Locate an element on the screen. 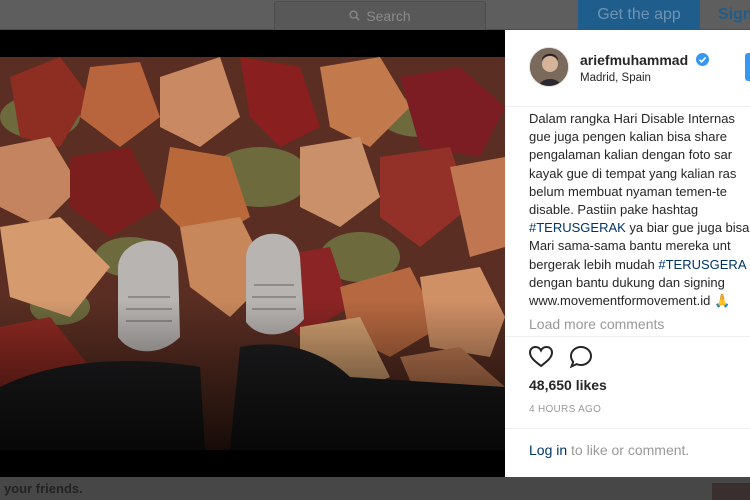 The height and width of the screenshot is (500, 750). likes-count: 48,650 likes is located at coordinates (568, 385).